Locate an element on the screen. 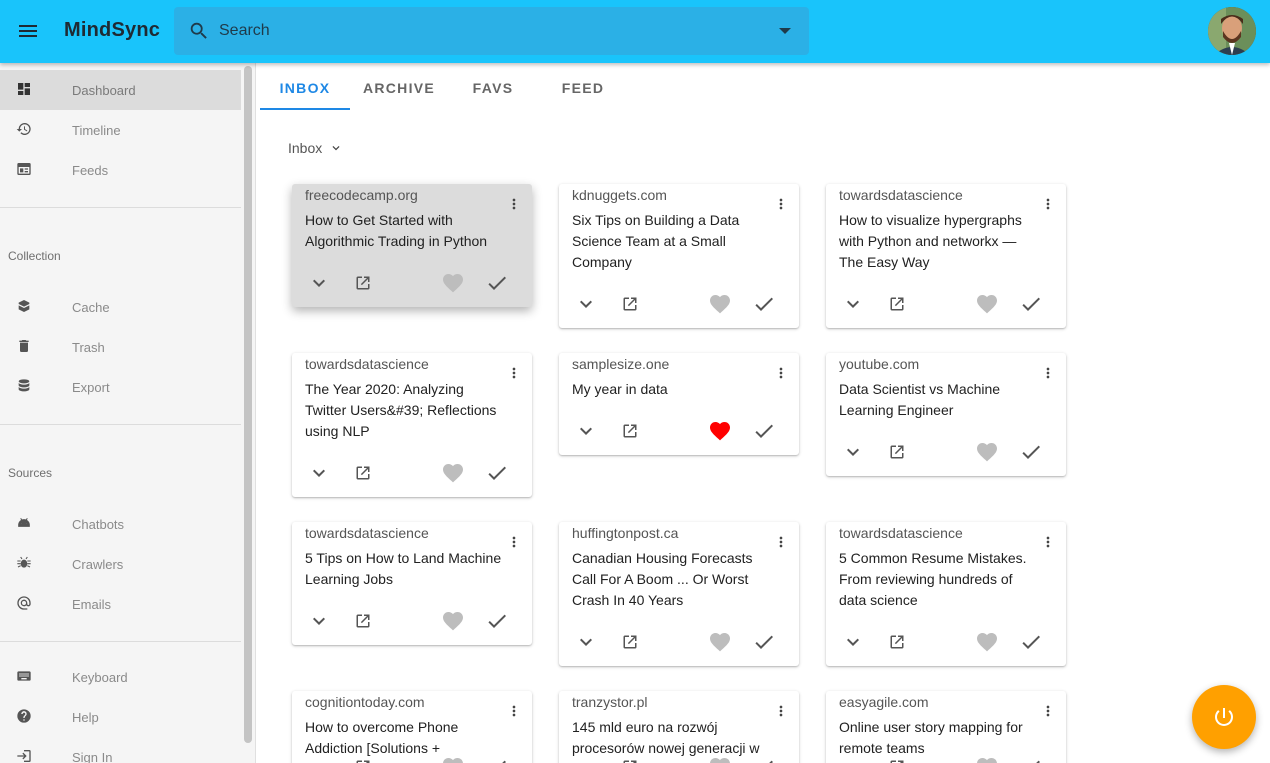 The image size is (1270, 763). power-fab-button is located at coordinates (1224, 717).